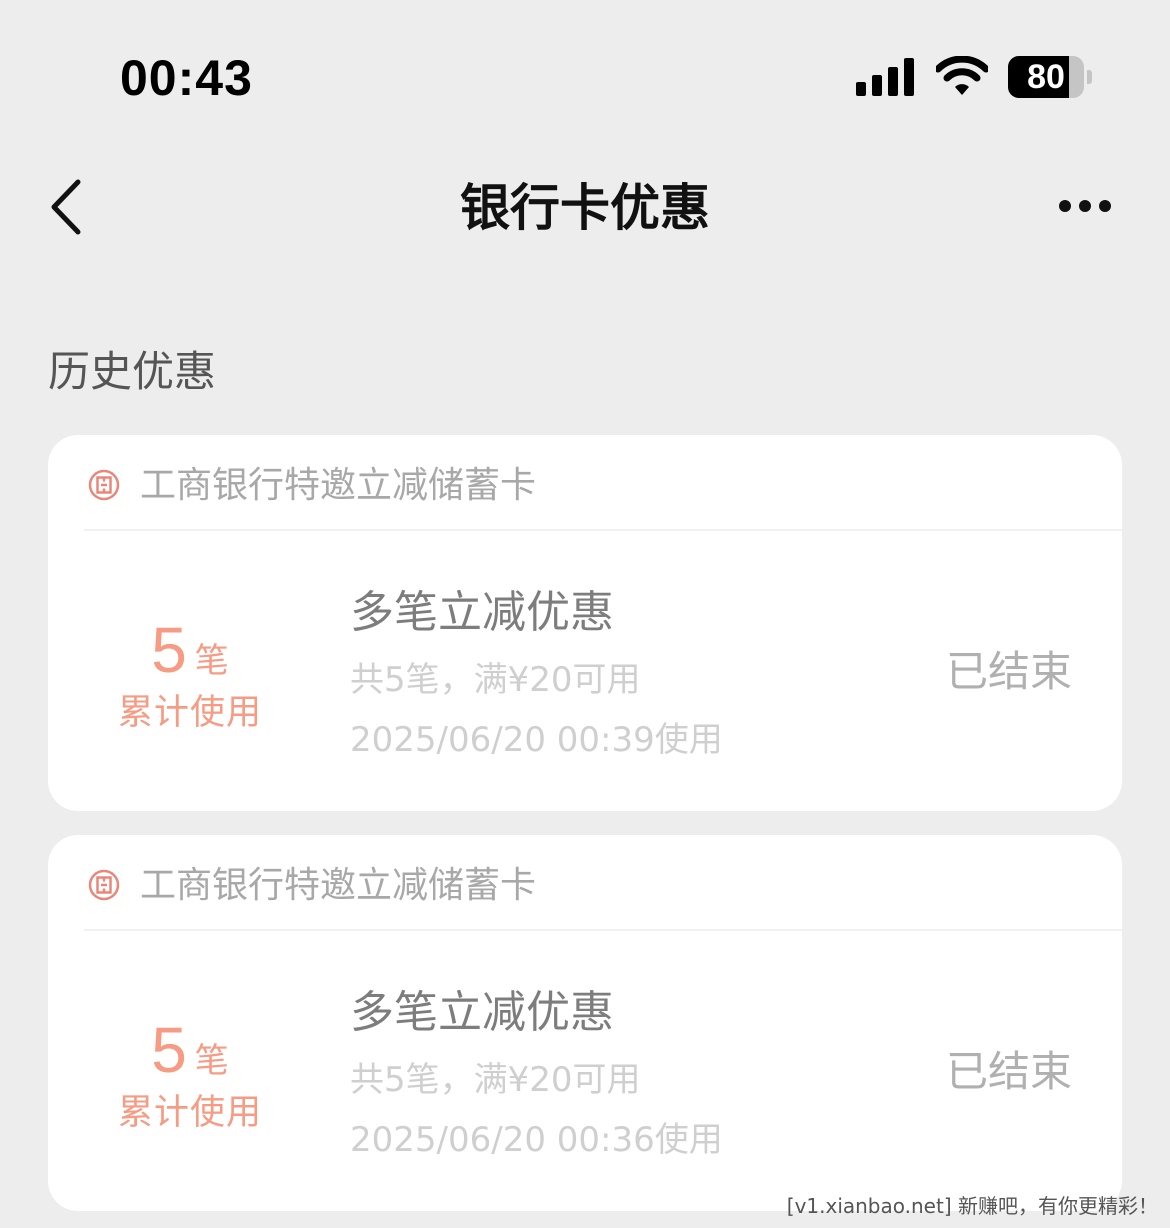 The image size is (1170, 1228). I want to click on status-time: 00:43, so click(186, 78).